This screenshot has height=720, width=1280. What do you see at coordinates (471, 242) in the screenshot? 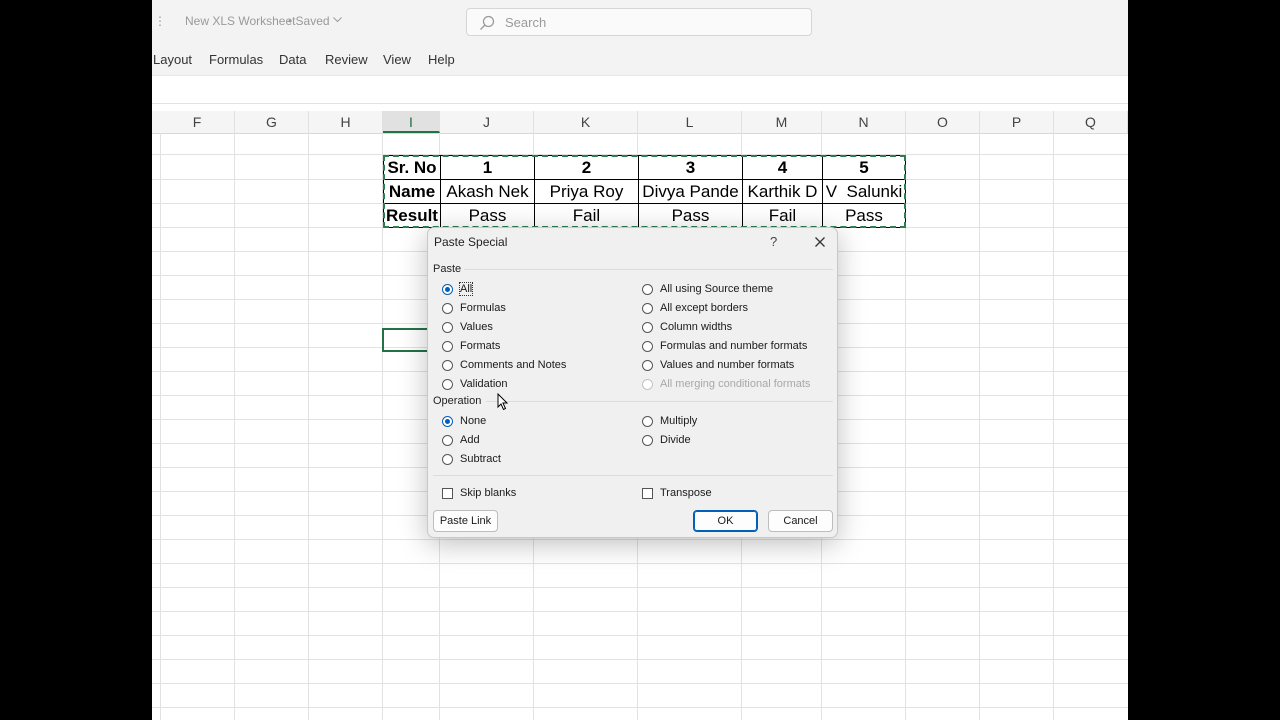
I see `dialog-title: Paste Special` at bounding box center [471, 242].